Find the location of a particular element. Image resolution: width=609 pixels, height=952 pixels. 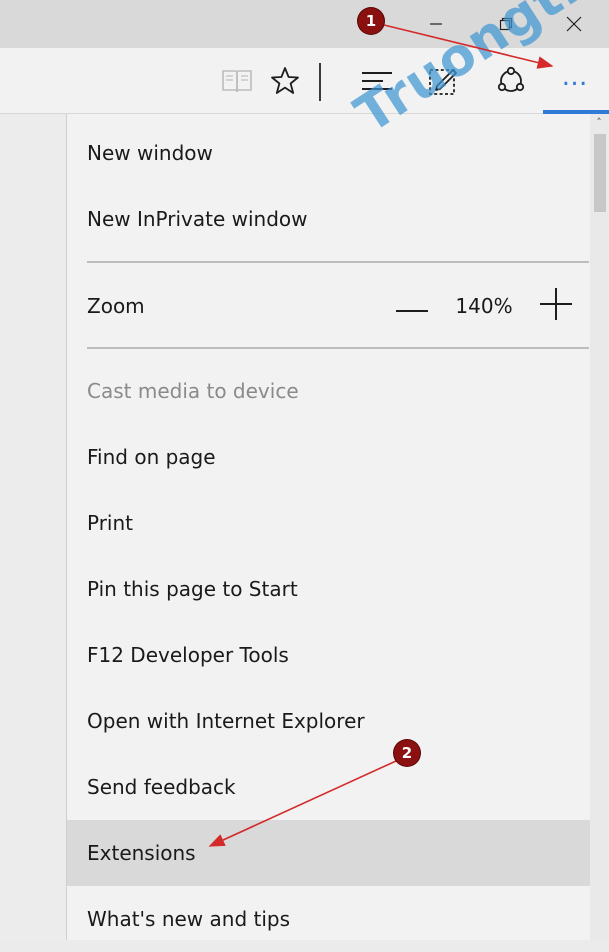

menu-item-label: Pin this page to Start is located at coordinates (192, 589).